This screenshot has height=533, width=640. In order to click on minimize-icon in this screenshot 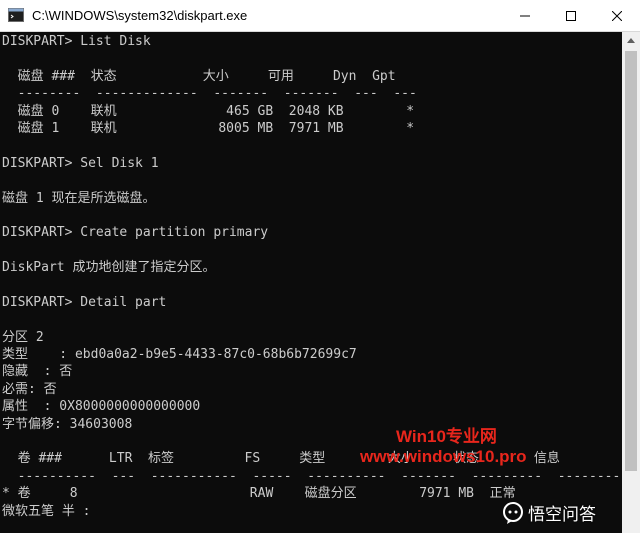, I will do `click(525, 15)`.